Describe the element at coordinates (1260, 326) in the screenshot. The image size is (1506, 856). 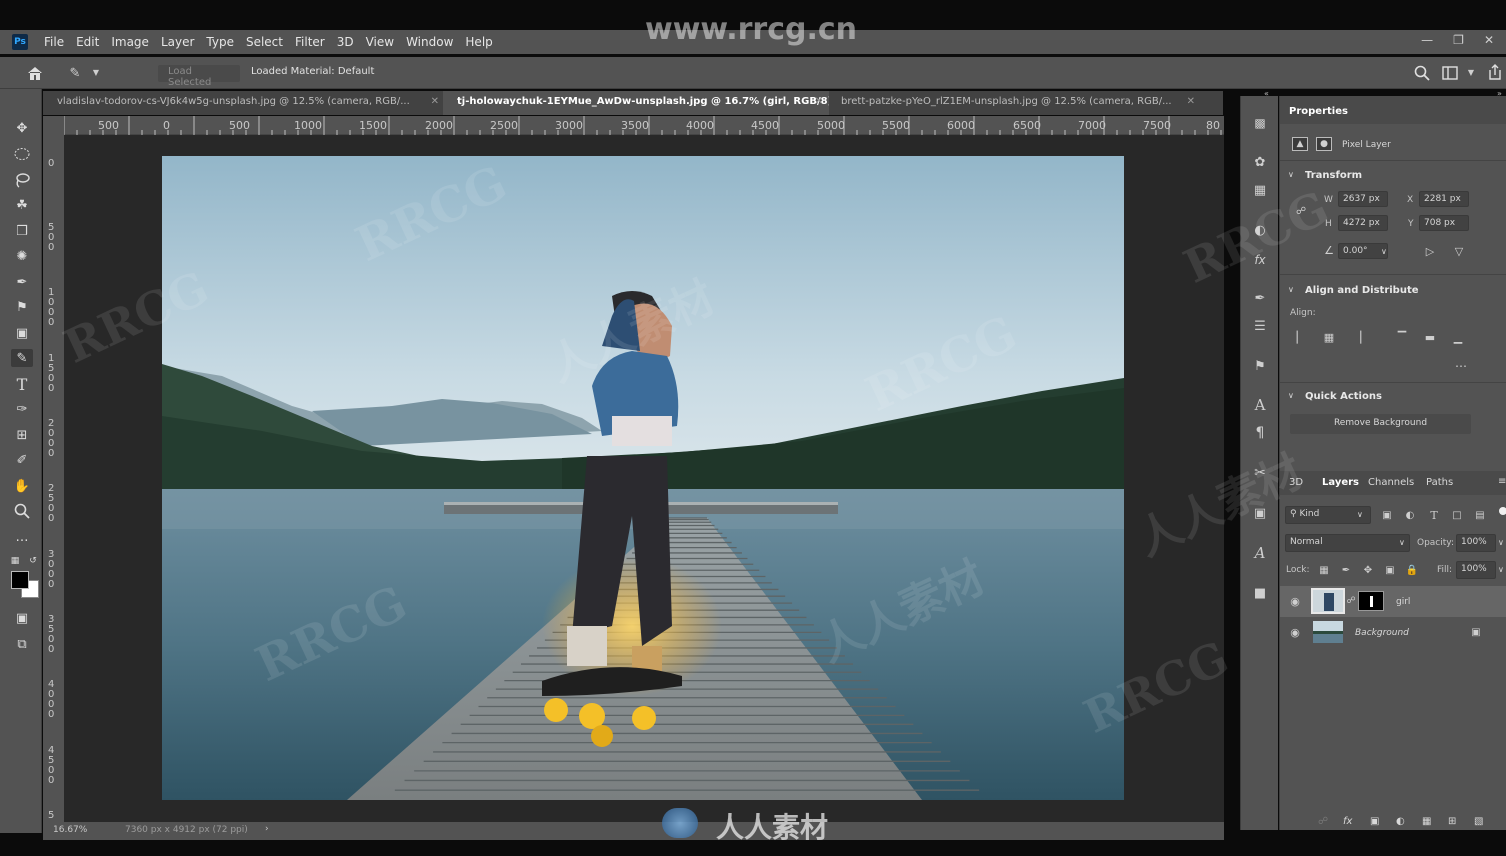
I see `brush-settings-icon: ☰` at that location.